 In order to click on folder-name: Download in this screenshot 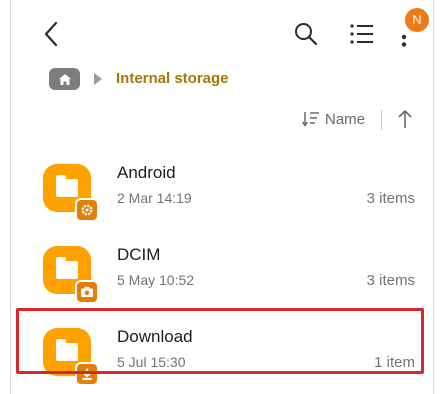, I will do `click(155, 336)`.